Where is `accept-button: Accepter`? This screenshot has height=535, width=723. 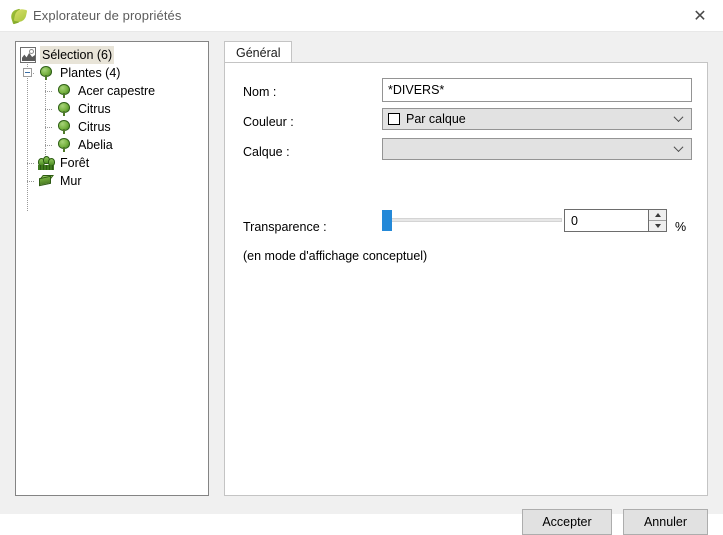
accept-button: Accepter is located at coordinates (567, 522).